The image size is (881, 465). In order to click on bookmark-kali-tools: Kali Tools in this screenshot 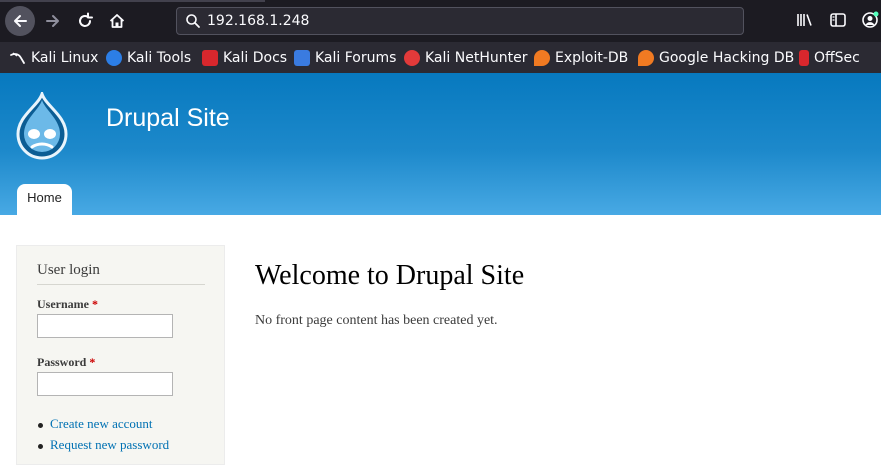, I will do `click(148, 57)`.